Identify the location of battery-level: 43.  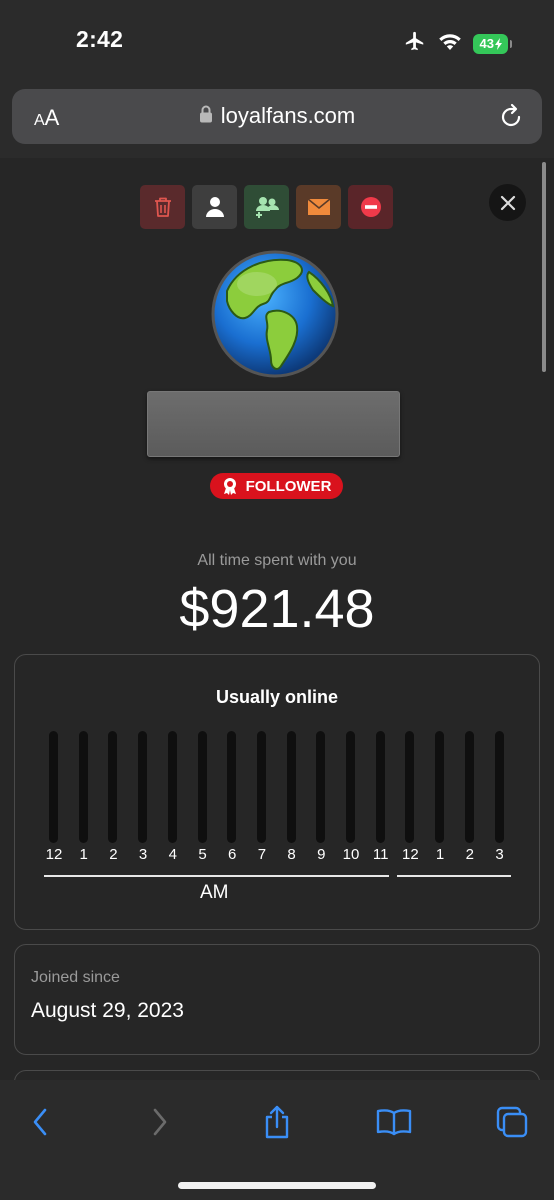
(486, 43).